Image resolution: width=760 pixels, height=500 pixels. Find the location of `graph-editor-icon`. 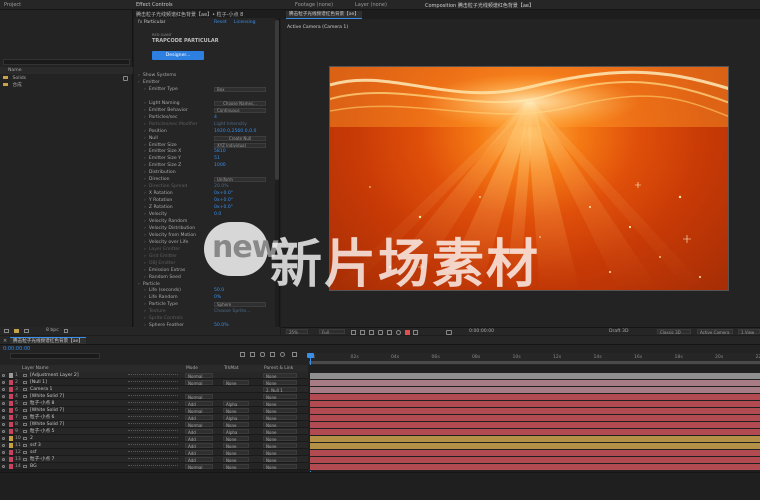

graph-editor-icon is located at coordinates (294, 354).